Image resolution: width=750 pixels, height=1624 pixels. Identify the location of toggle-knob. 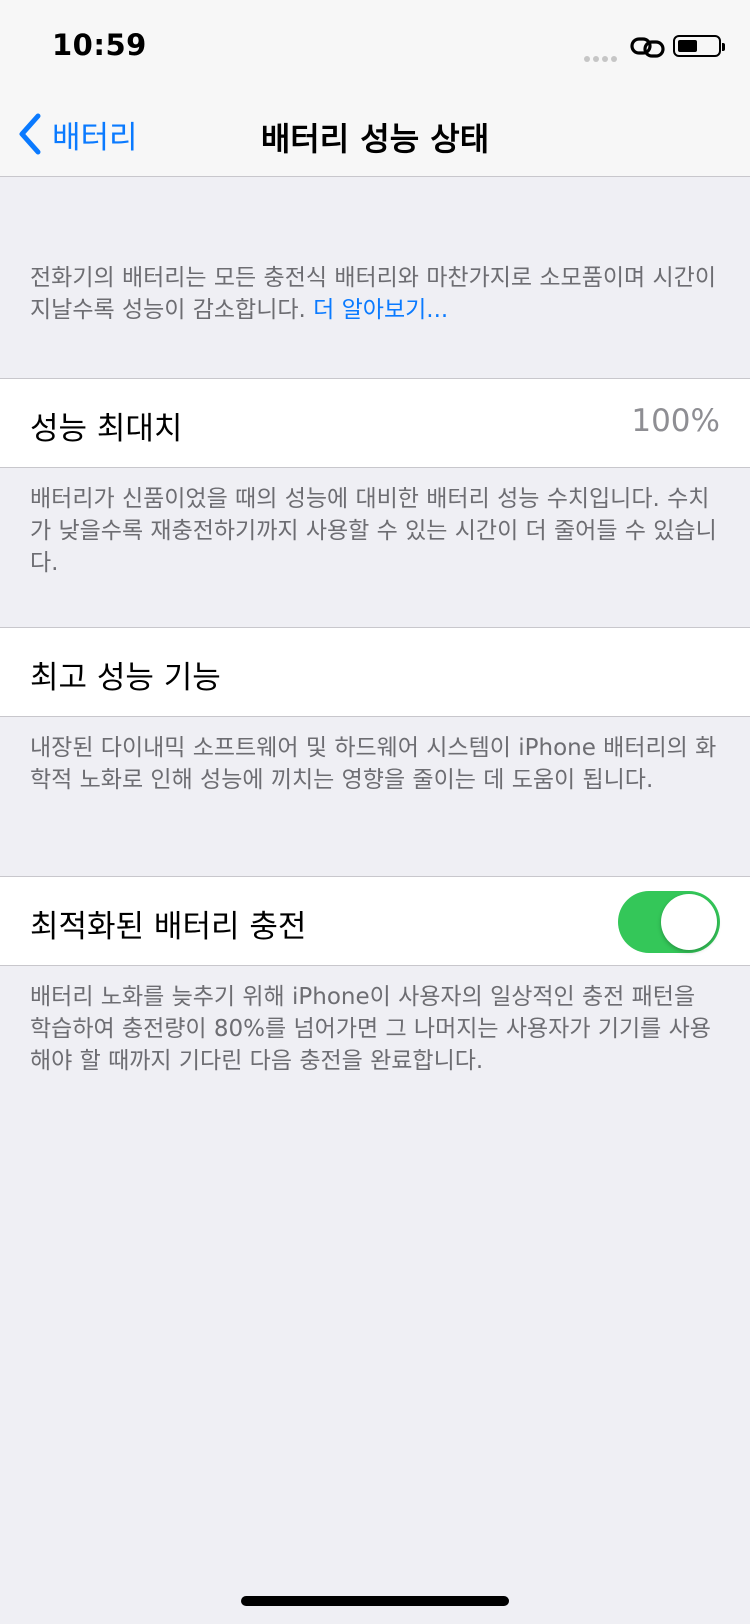
(689, 922).